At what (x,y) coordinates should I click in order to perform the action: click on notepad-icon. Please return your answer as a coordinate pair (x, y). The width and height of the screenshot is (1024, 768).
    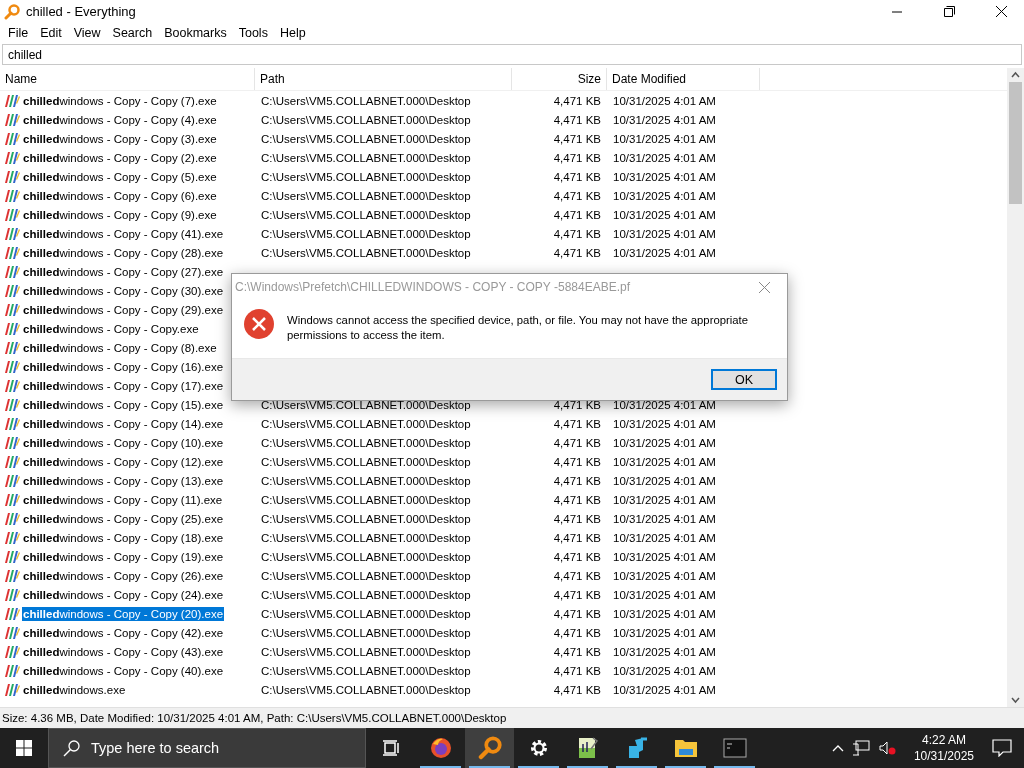
    Looking at the image, I should click on (587, 748).